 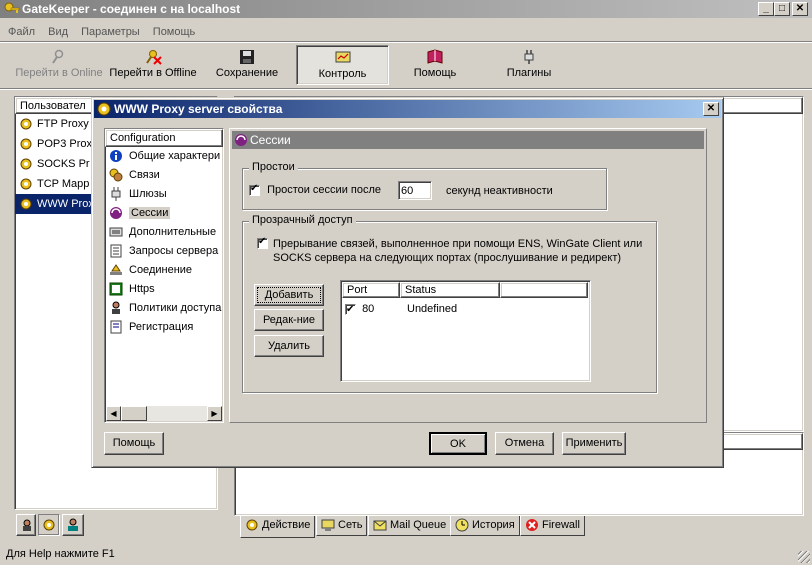 I want to click on tree-item-sessions: Сессии, so click(x=164, y=213).